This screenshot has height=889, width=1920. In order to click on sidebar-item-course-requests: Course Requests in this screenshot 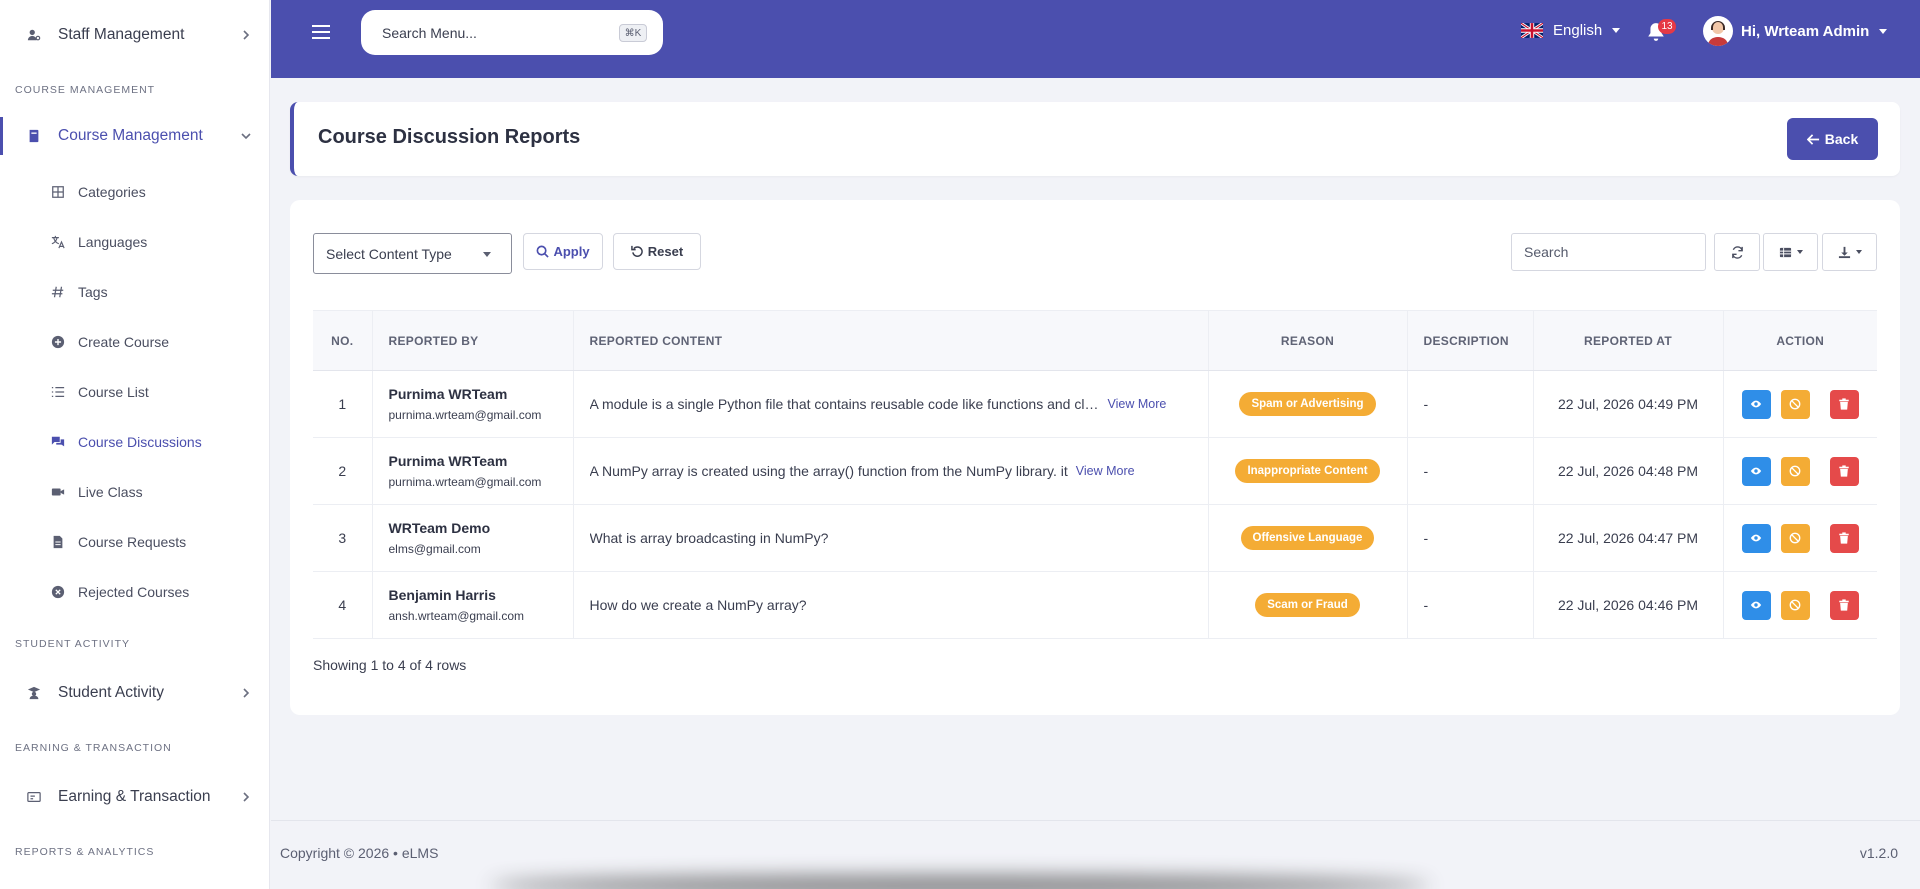, I will do `click(134, 542)`.